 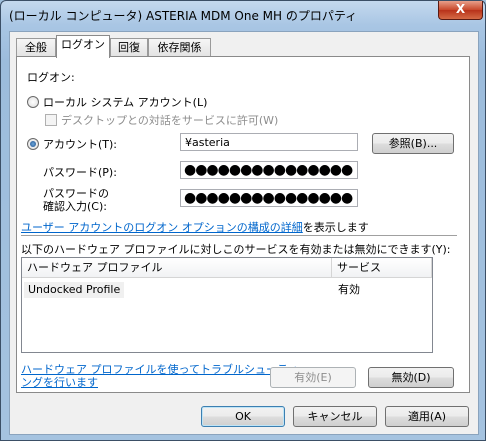 What do you see at coordinates (33, 102) in the screenshot?
I see `local-system-radio` at bounding box center [33, 102].